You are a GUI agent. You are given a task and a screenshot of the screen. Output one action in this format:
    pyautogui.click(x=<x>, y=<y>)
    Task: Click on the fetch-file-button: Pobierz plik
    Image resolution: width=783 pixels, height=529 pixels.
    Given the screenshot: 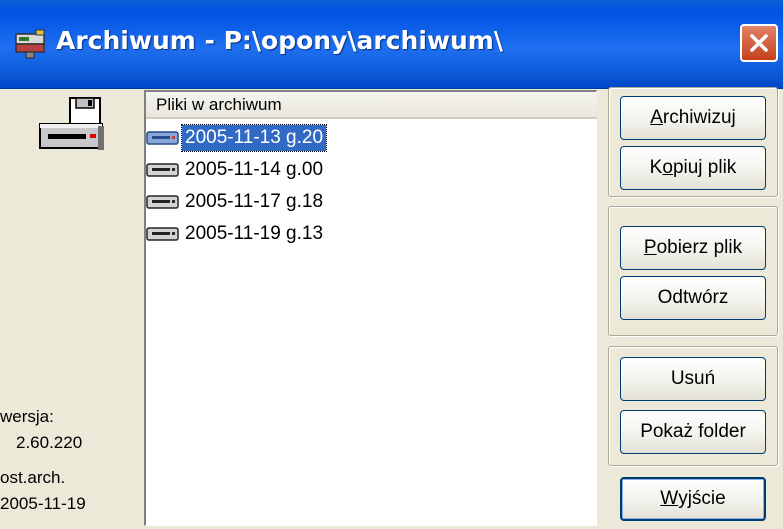 What is the action you would take?
    pyautogui.click(x=693, y=248)
    